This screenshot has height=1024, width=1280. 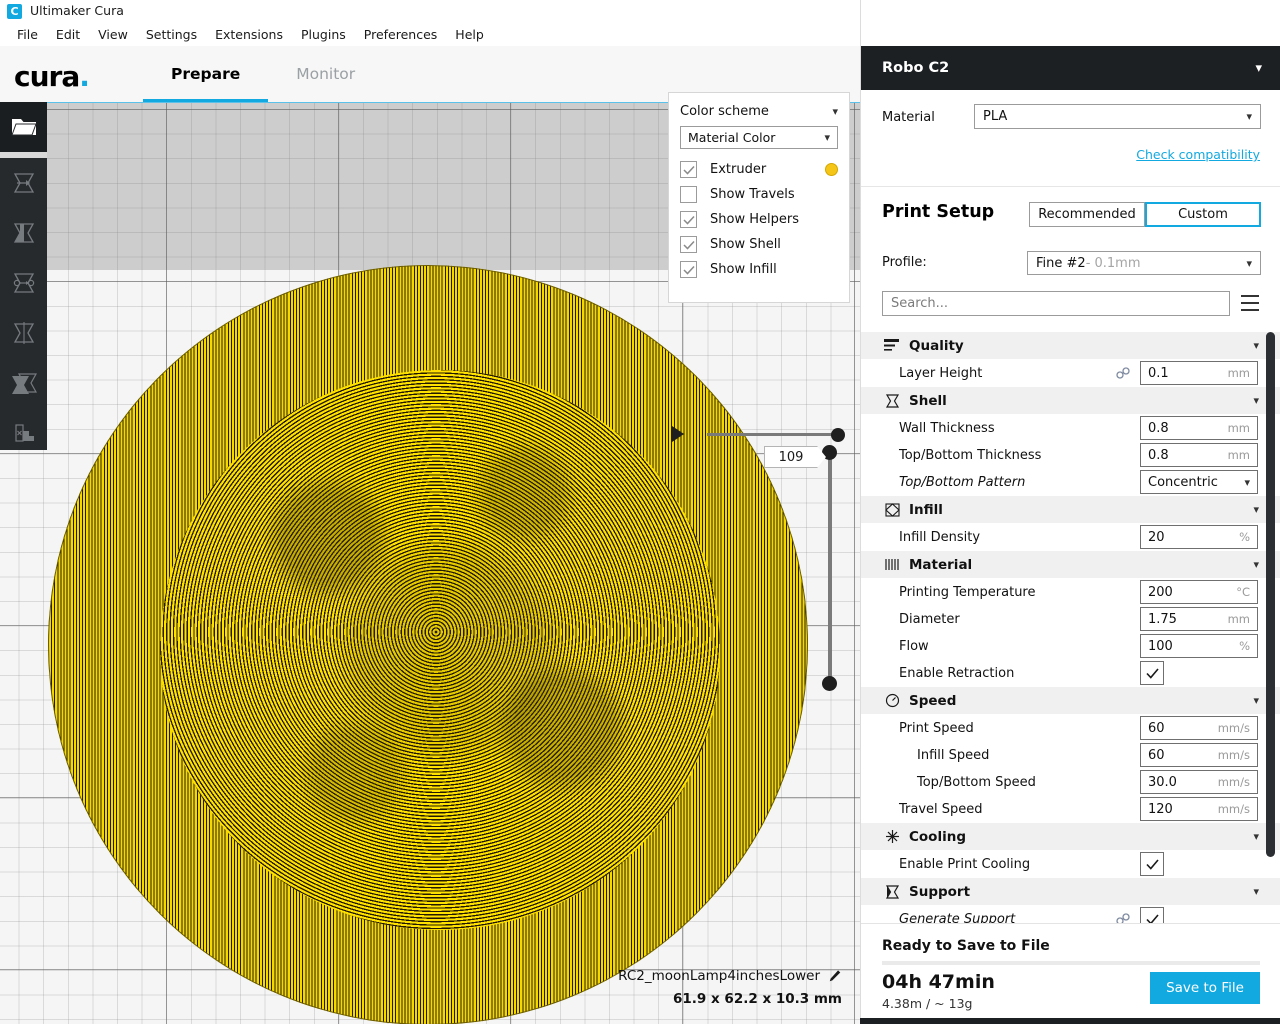 What do you see at coordinates (23, 183) in the screenshot?
I see `move-tool-icon` at bounding box center [23, 183].